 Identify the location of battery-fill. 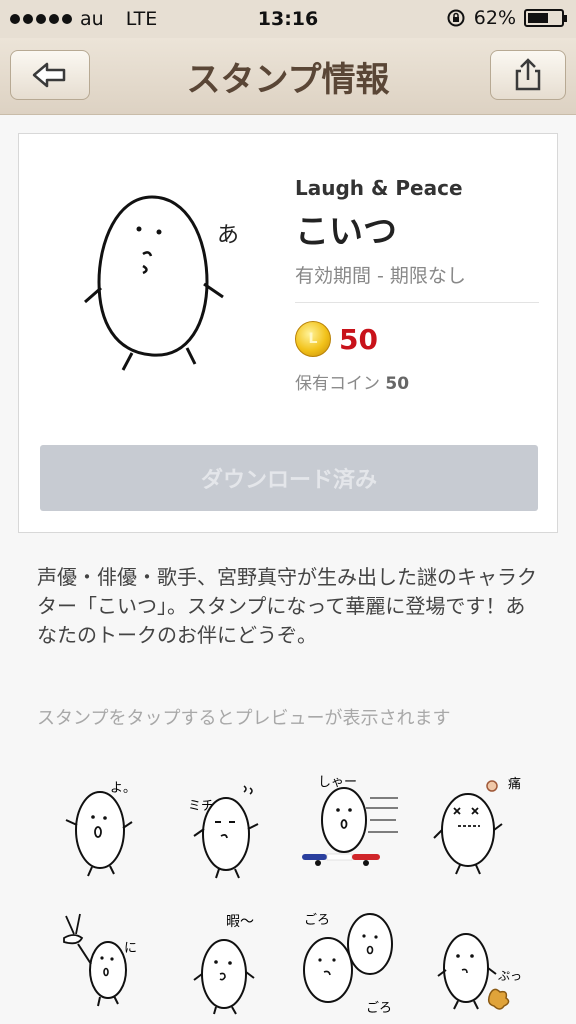
(538, 18).